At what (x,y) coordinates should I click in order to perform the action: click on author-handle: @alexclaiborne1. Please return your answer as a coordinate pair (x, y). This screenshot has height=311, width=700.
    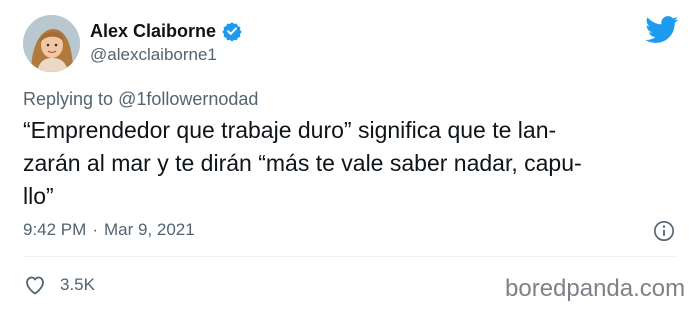
    Looking at the image, I should click on (153, 55).